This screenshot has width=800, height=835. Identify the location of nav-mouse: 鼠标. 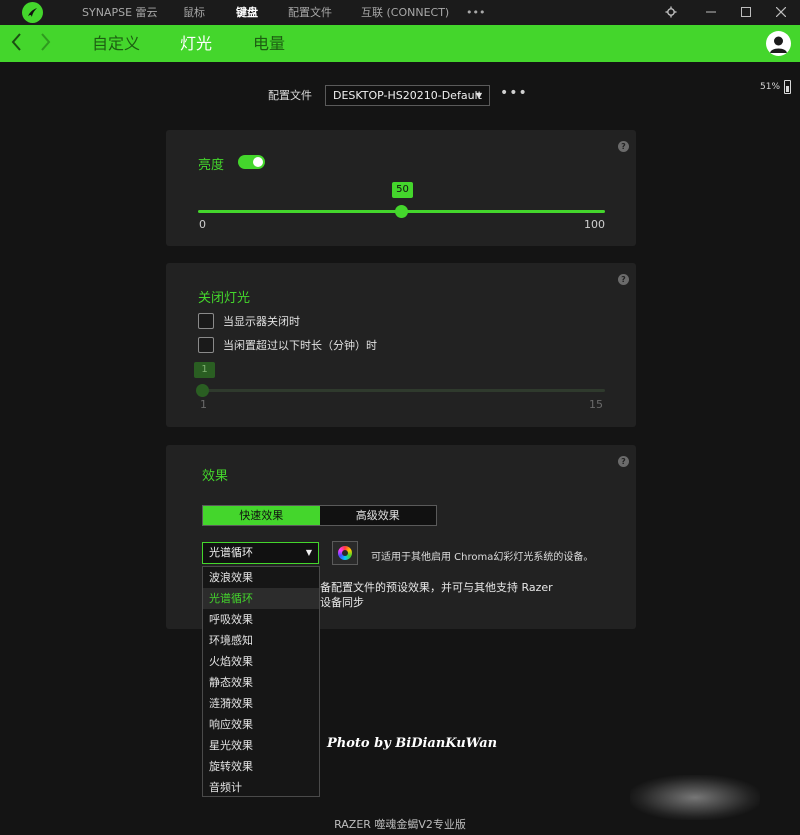
(194, 12).